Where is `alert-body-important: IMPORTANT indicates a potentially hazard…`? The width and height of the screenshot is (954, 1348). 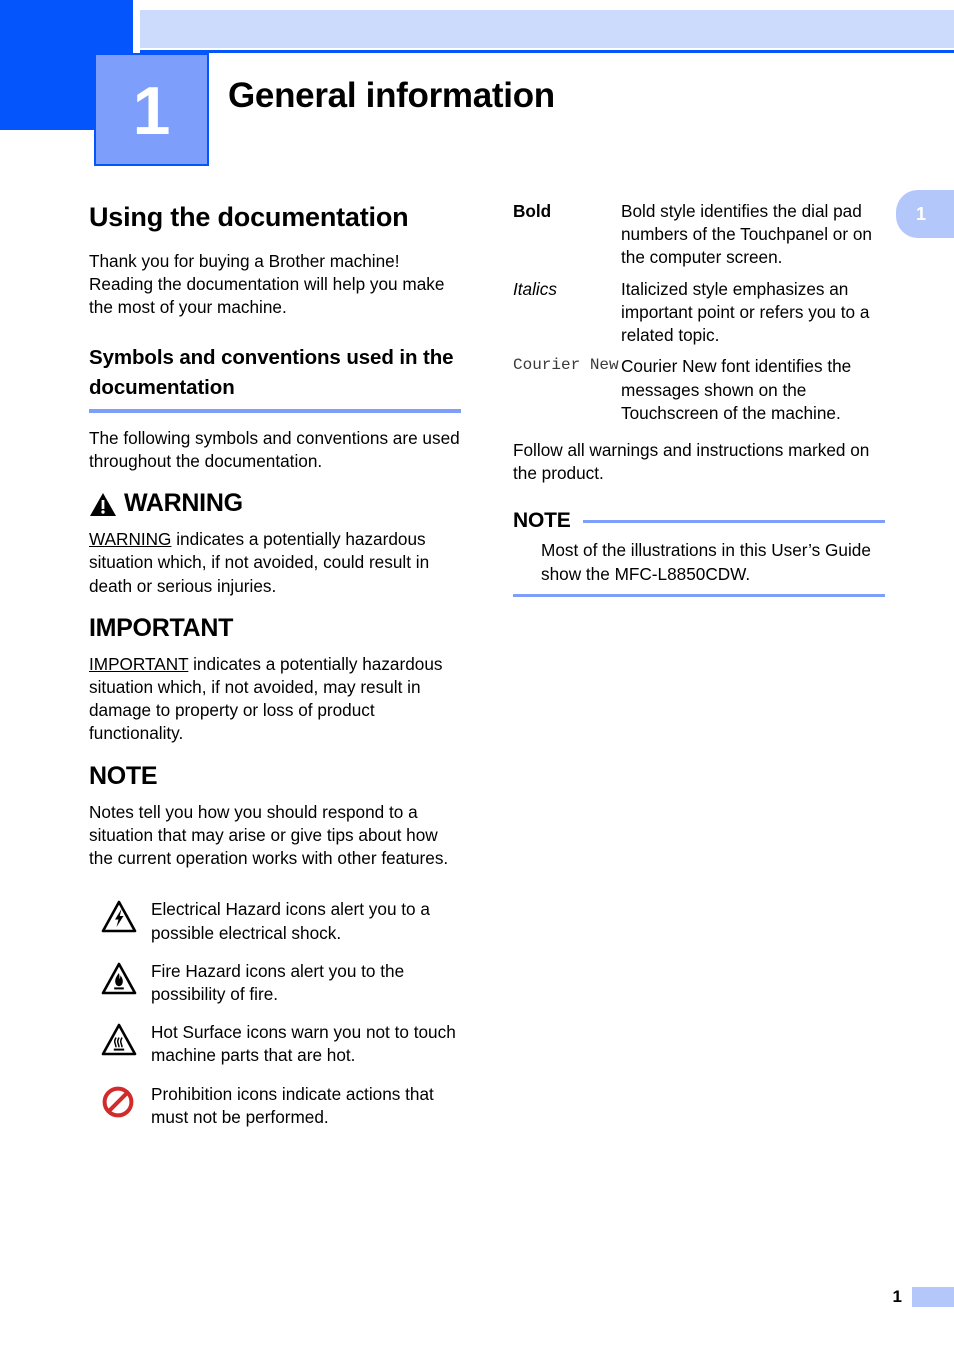
alert-body-important: IMPORTANT indicates a potentially hazard… is located at coordinates (275, 699).